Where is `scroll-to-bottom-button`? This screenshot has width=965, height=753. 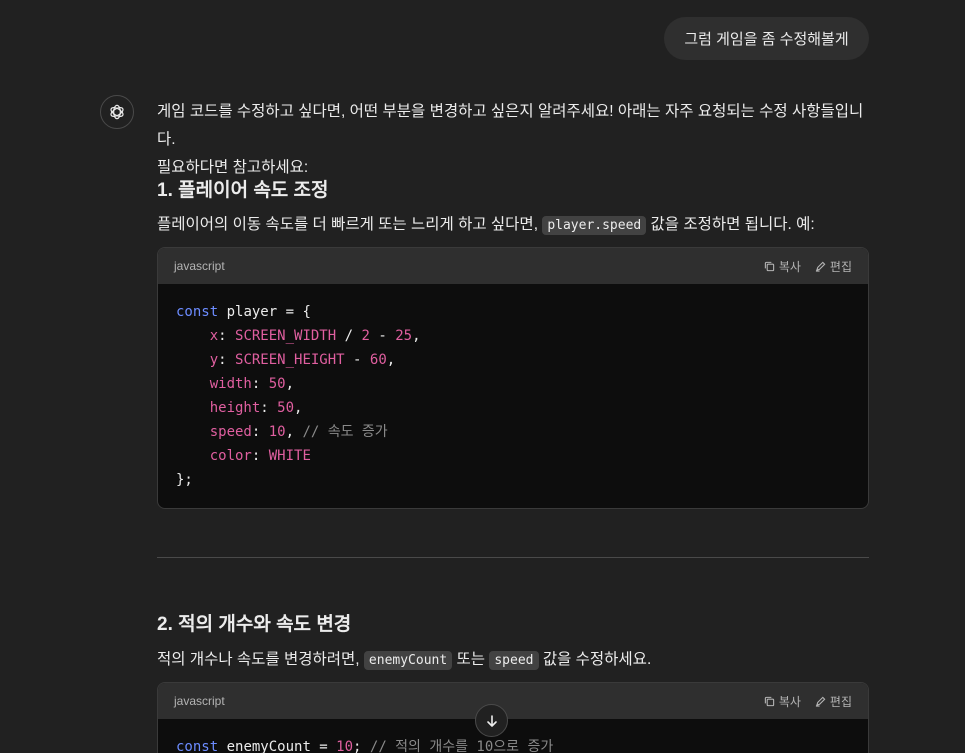 scroll-to-bottom-button is located at coordinates (491, 720).